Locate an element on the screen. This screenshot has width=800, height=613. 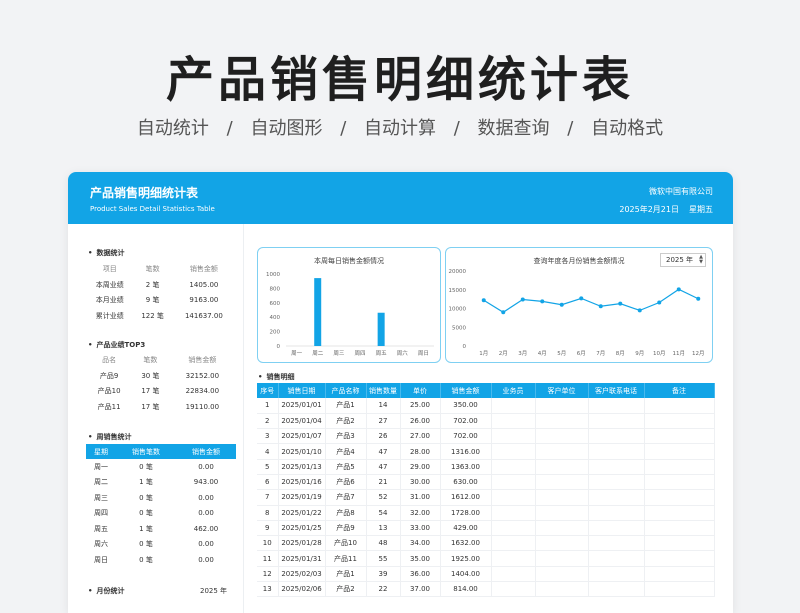
table-cell: 19110.00 is located at coordinates (202, 406).